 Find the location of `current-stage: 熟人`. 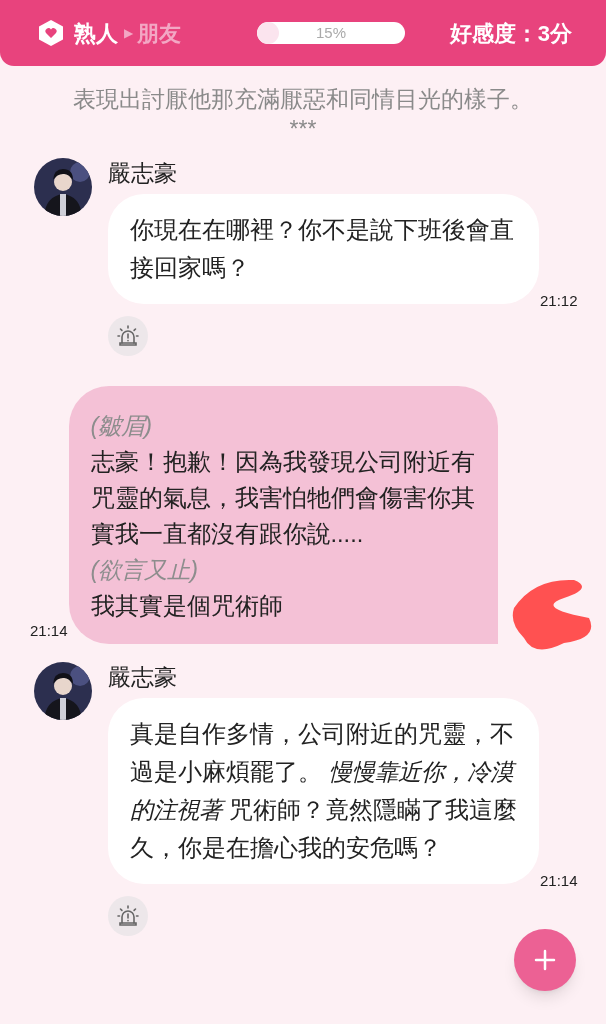

current-stage: 熟人 is located at coordinates (96, 33).